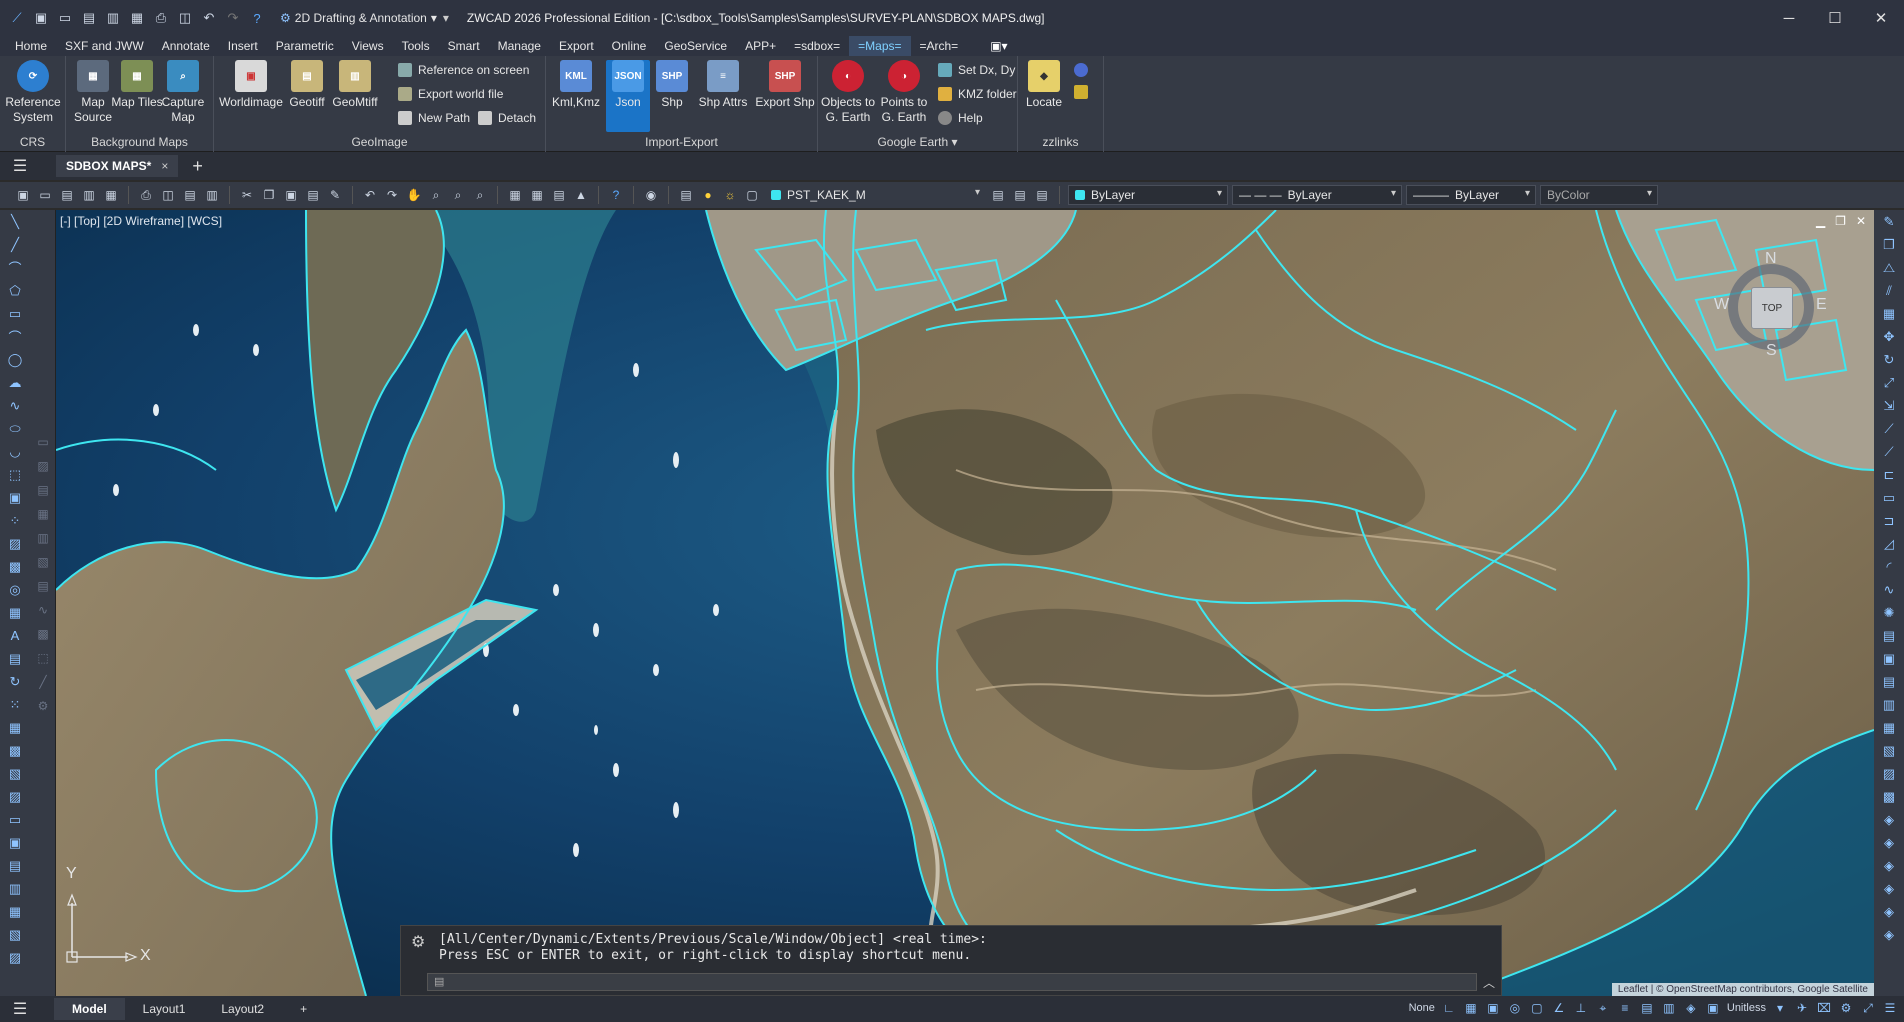 The image size is (1904, 1022). I want to click on tab-smart: Smart, so click(464, 46).